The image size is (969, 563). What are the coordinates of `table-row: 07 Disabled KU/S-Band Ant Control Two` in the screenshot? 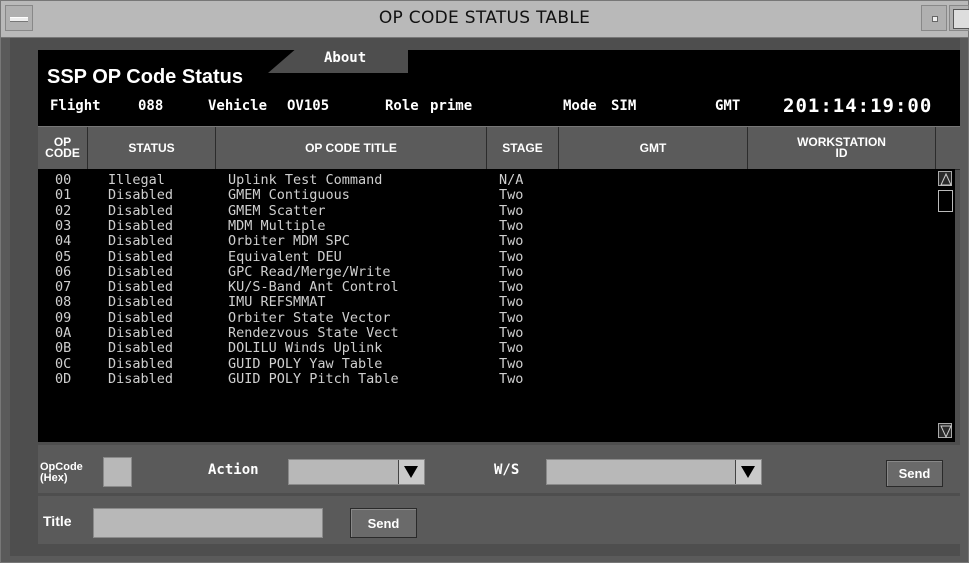 It's located at (487, 287).